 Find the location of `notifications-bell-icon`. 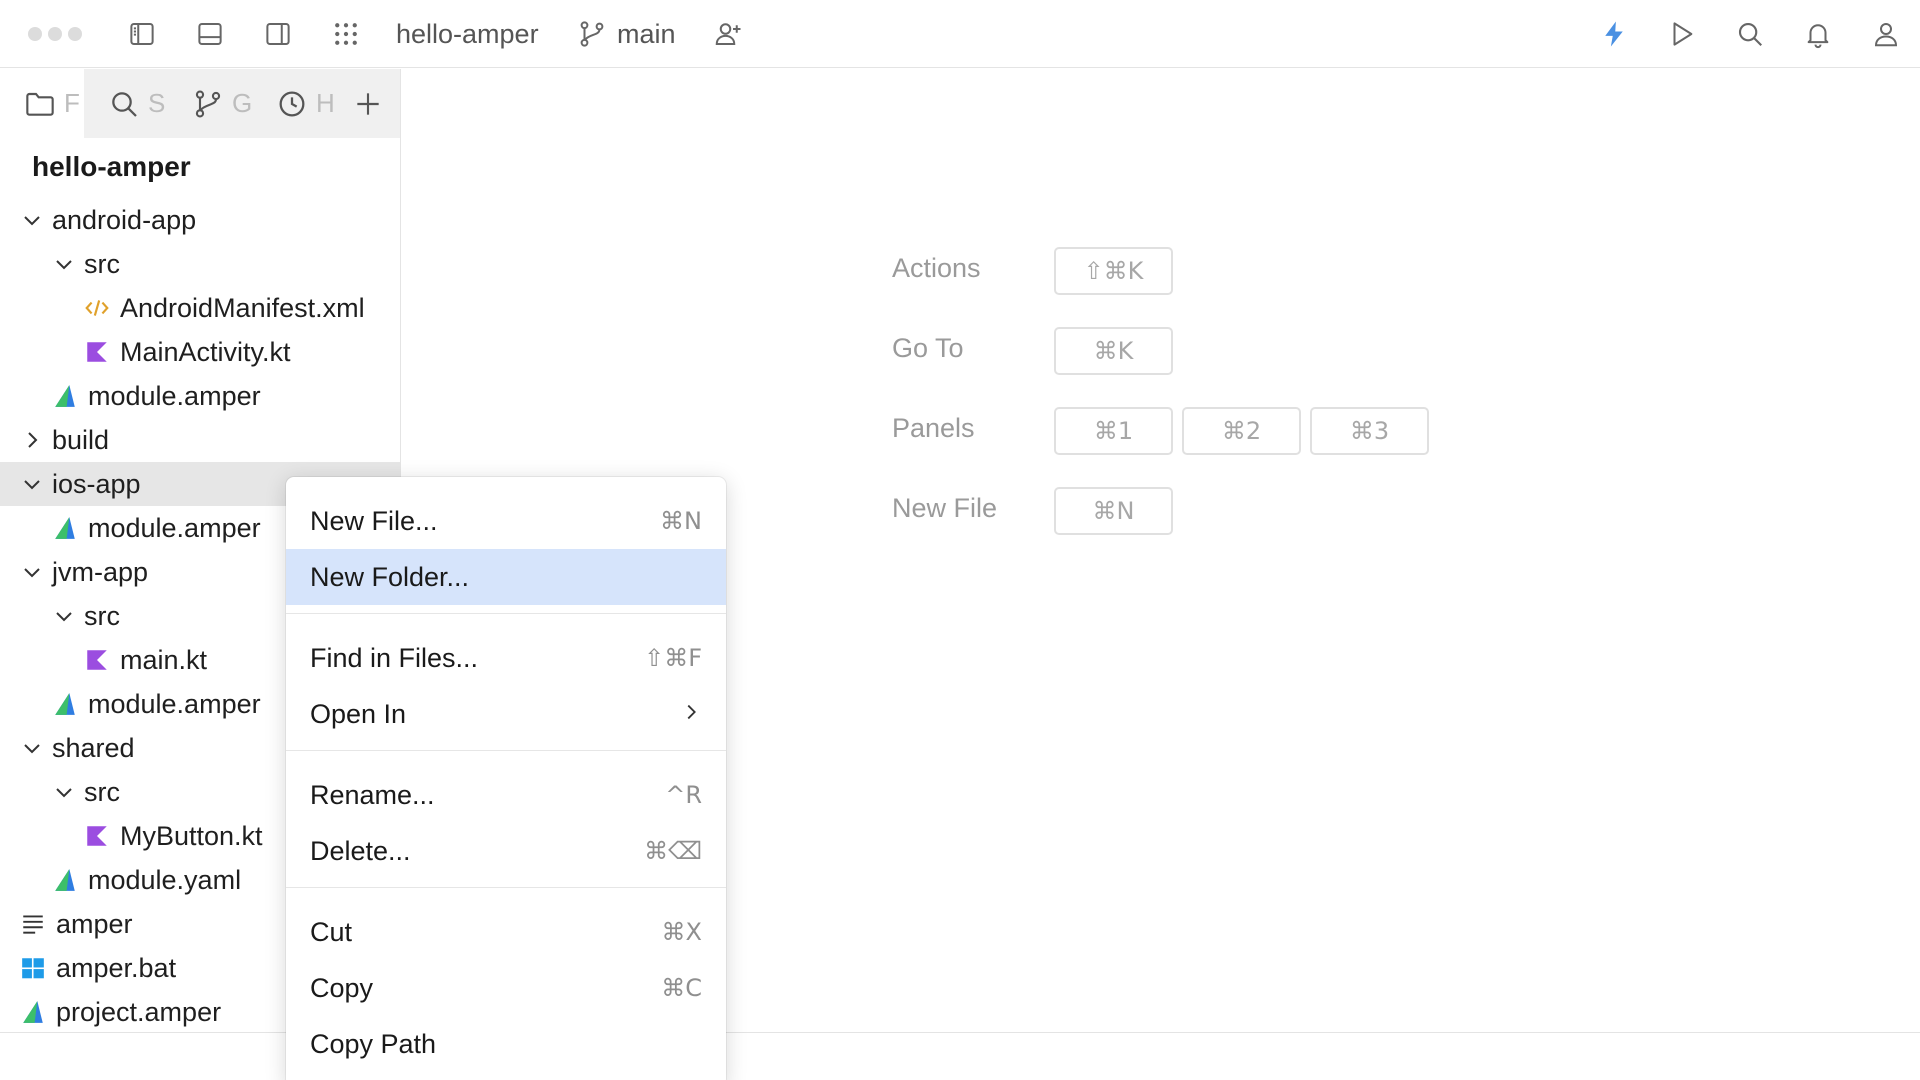

notifications-bell-icon is located at coordinates (1818, 34).